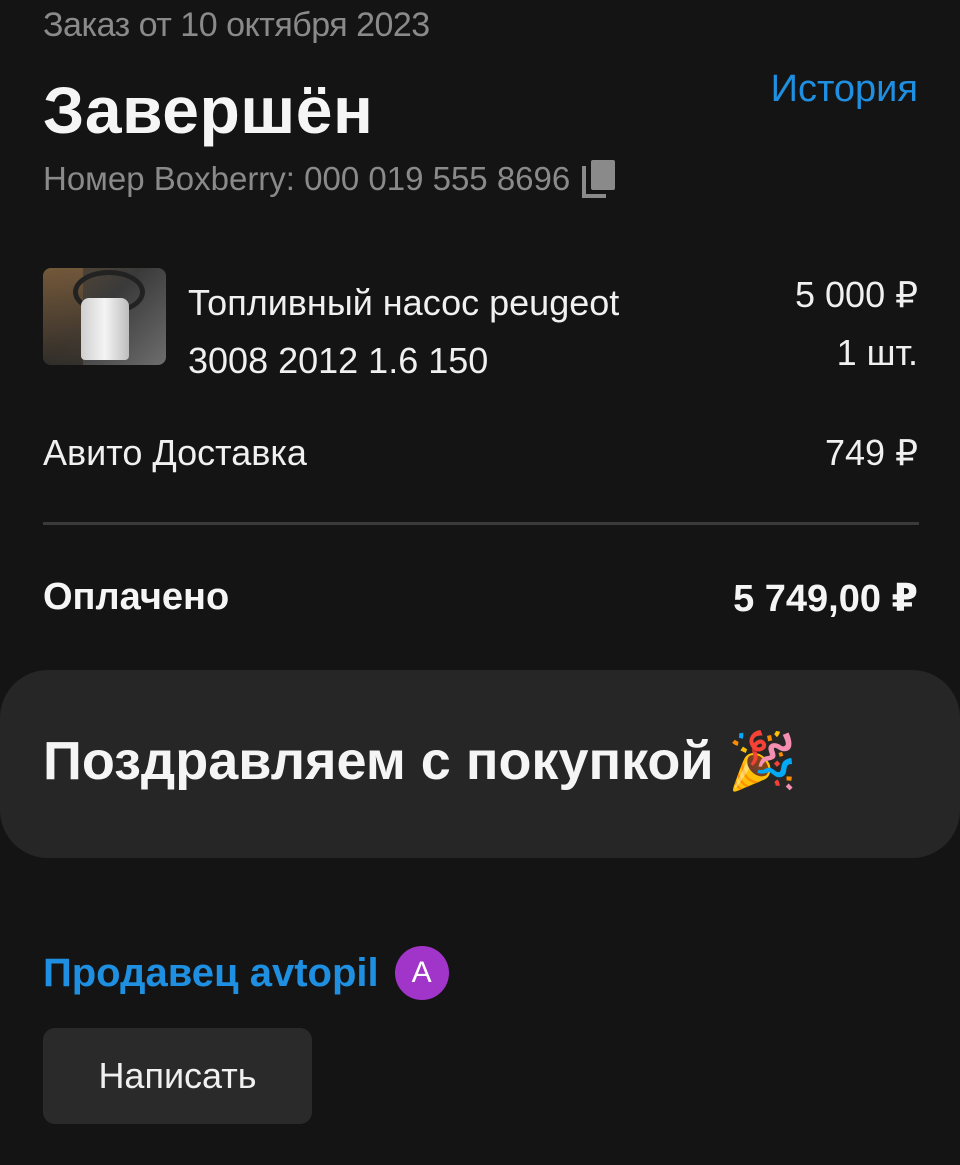 Image resolution: width=960 pixels, height=1165 pixels. Describe the element at coordinates (599, 179) in the screenshot. I see `copy-icon` at that location.